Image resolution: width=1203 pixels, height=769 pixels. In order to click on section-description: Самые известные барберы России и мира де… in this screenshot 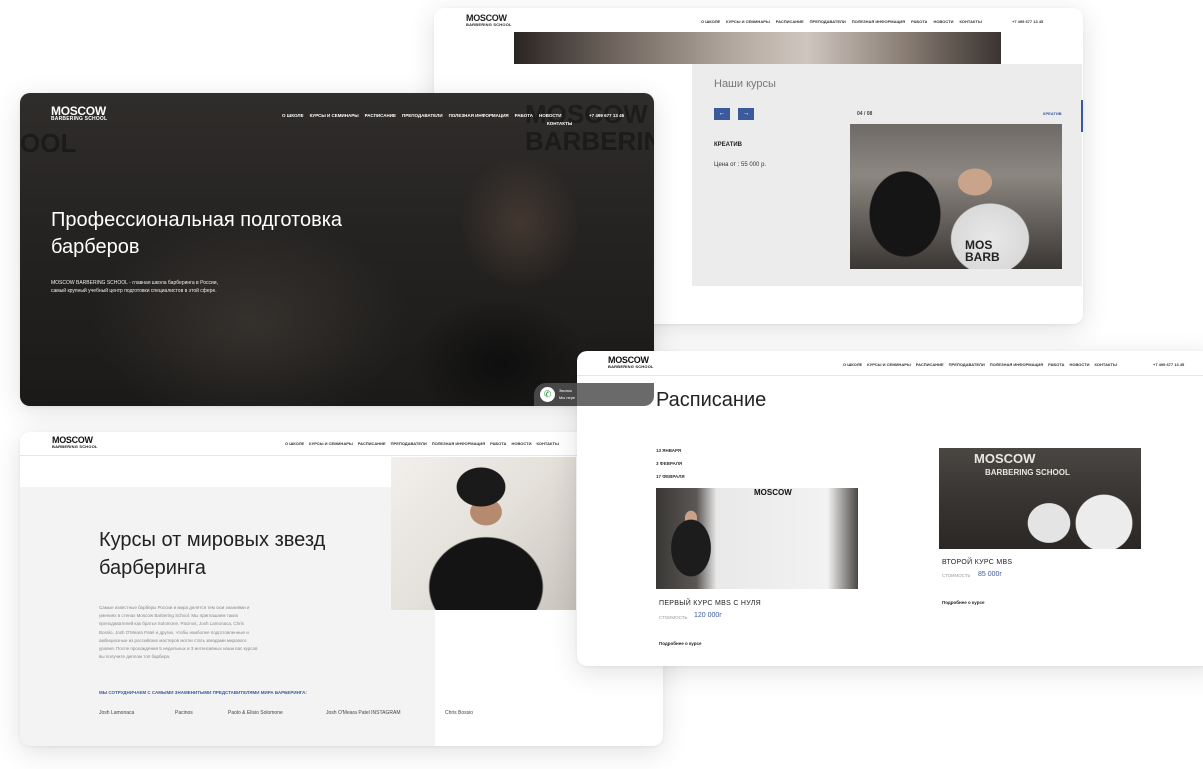, I will do `click(178, 632)`.